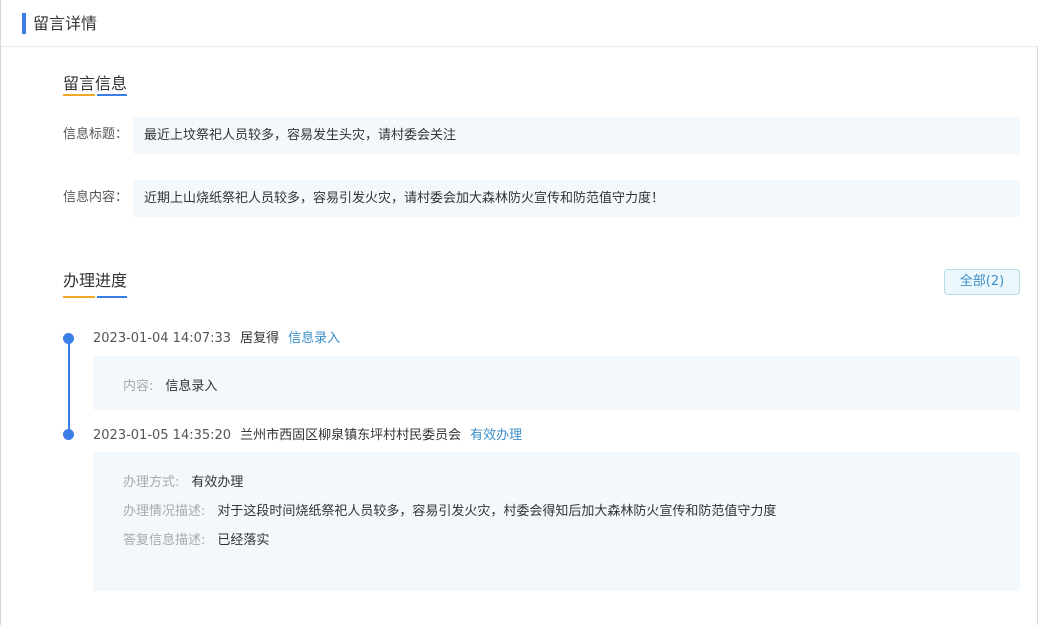  Describe the element at coordinates (24, 23) in the screenshot. I see `header-accent-bar` at that location.